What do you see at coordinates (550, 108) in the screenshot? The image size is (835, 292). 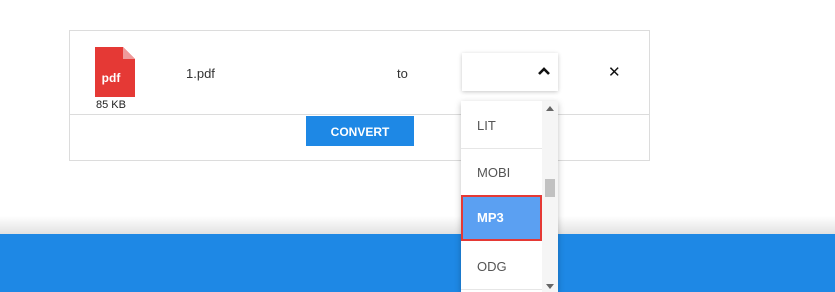 I see `scroll-up-icon` at bounding box center [550, 108].